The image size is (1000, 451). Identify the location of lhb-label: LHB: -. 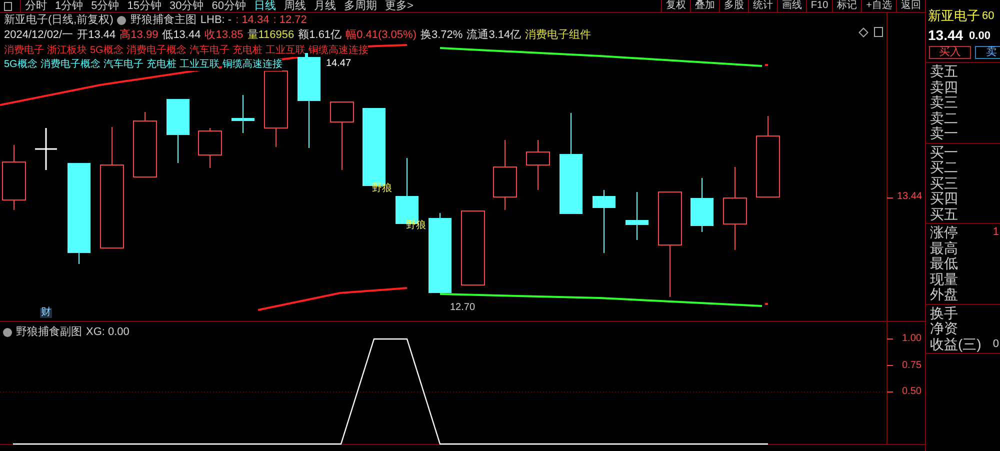
(216, 20).